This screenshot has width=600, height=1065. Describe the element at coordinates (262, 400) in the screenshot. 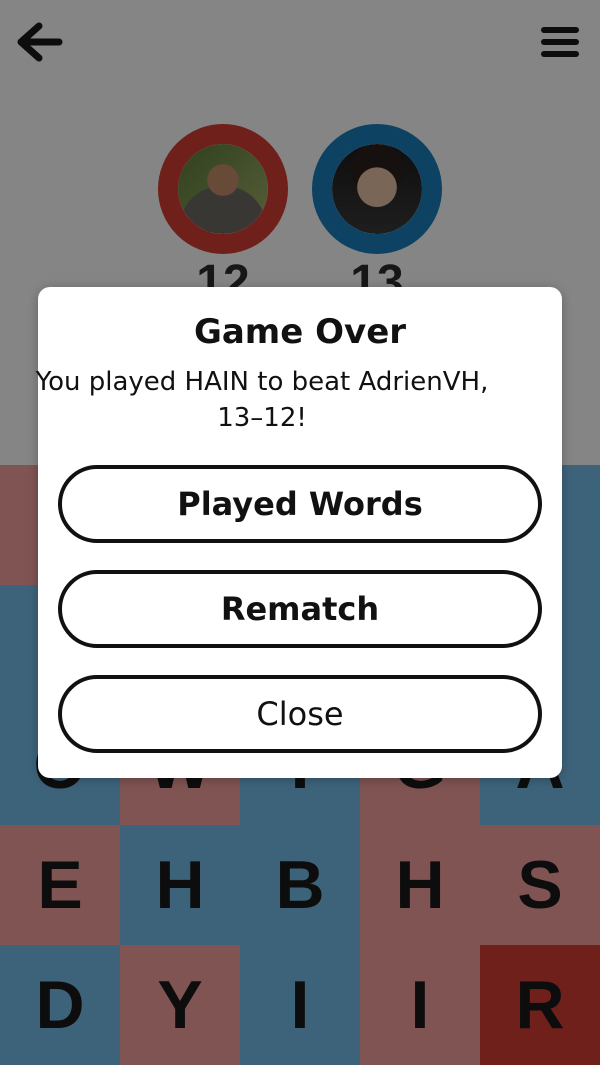

I see `dialog-message: You played HAIN to beat AdrienVH, 13–12!` at that location.